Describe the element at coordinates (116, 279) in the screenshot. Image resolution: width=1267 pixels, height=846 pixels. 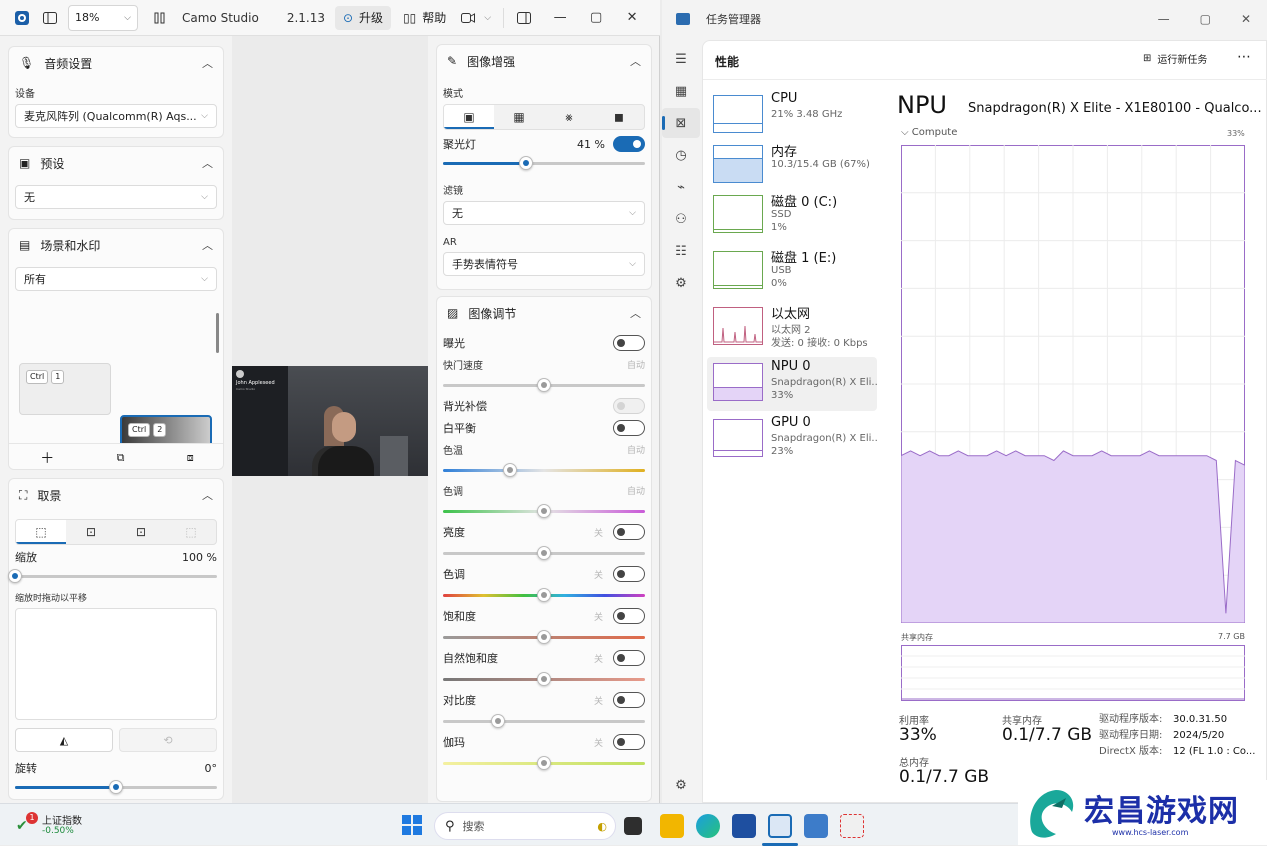
I see `scene-filter-select: 所有 ⌵` at that location.